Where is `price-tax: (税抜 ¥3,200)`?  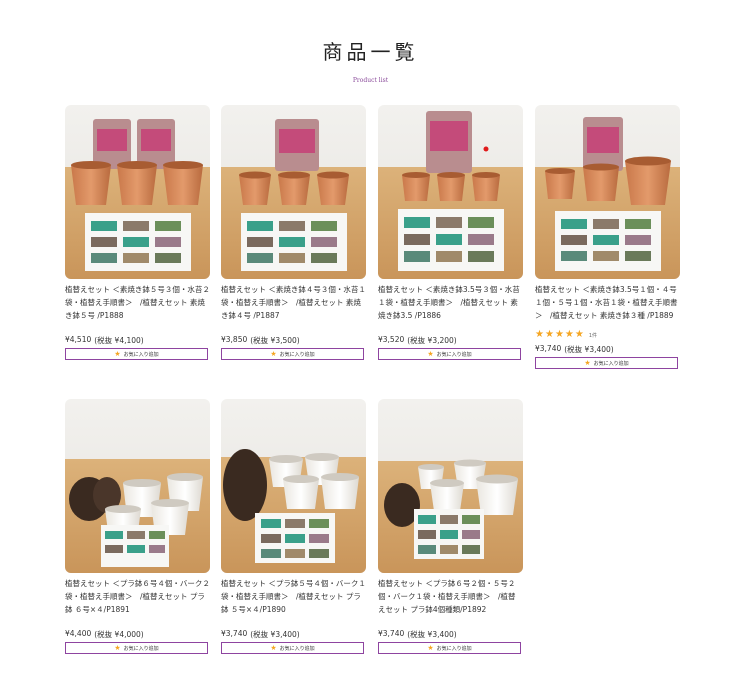
price-tax: (税抜 ¥3,200) is located at coordinates (432, 340).